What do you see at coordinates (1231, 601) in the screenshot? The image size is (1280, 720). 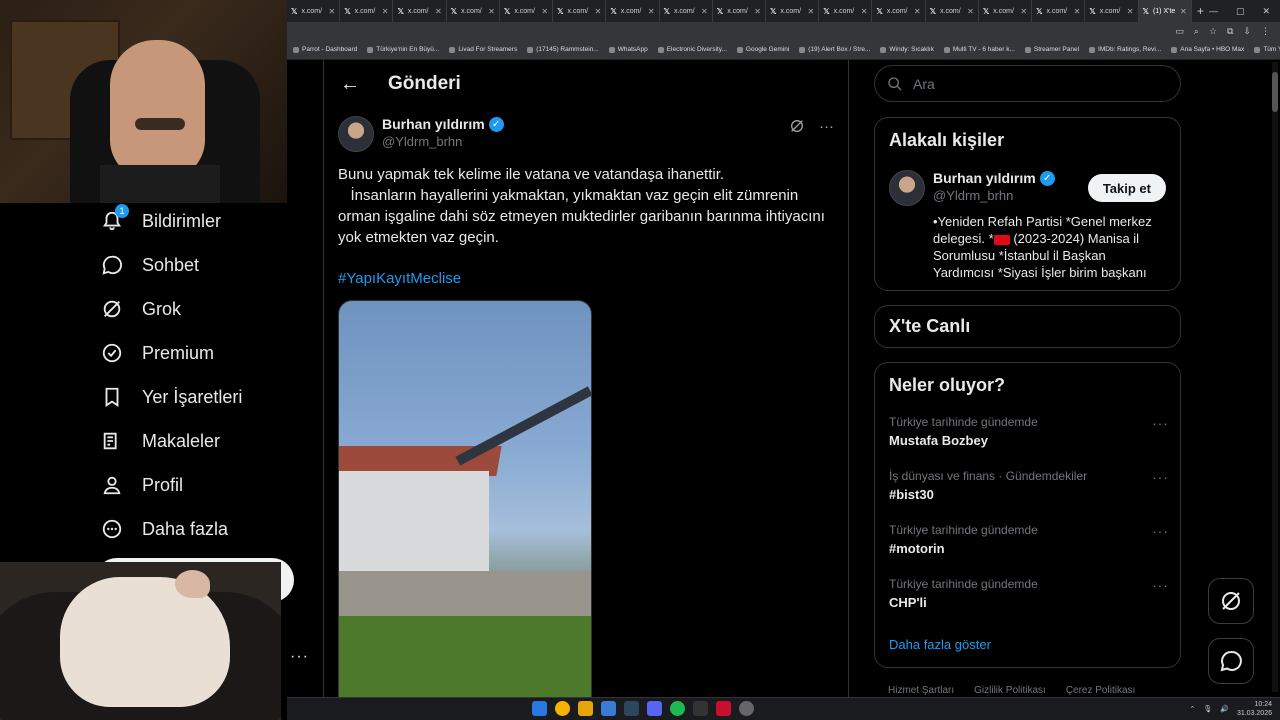 I see `grok-fab` at bounding box center [1231, 601].